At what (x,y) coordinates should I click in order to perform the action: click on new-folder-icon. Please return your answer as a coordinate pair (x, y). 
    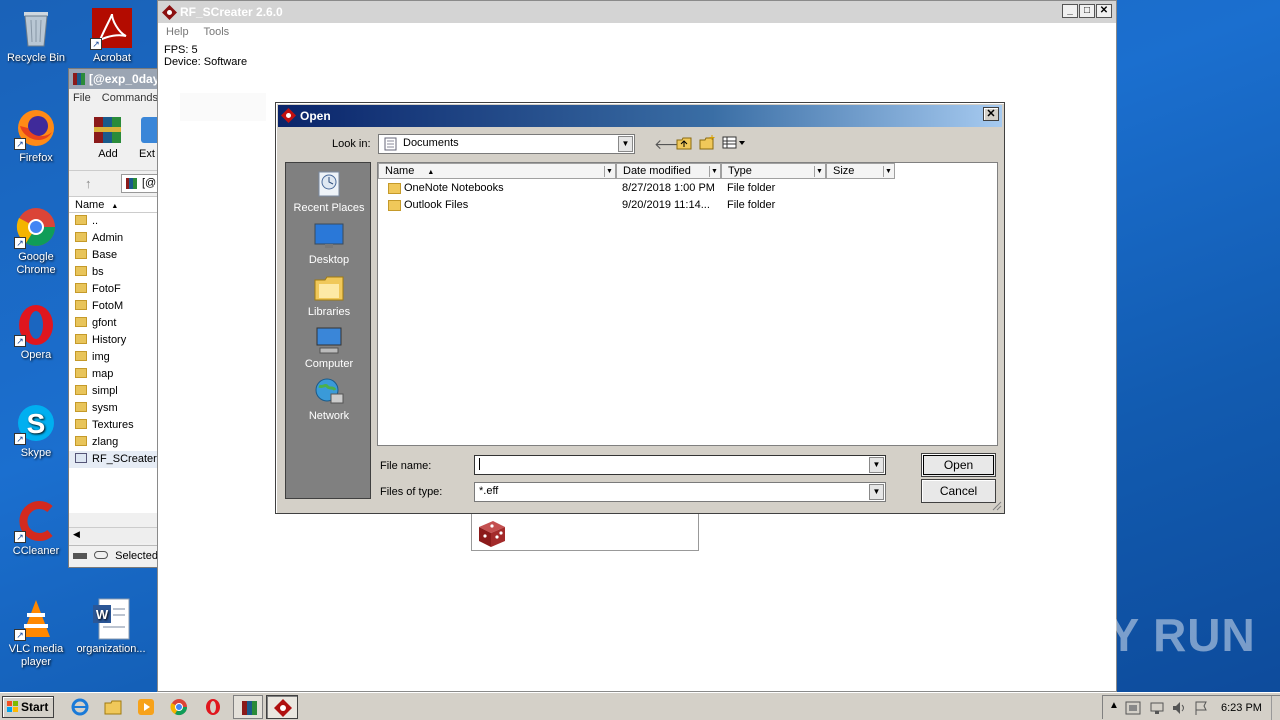
    Looking at the image, I should click on (707, 142).